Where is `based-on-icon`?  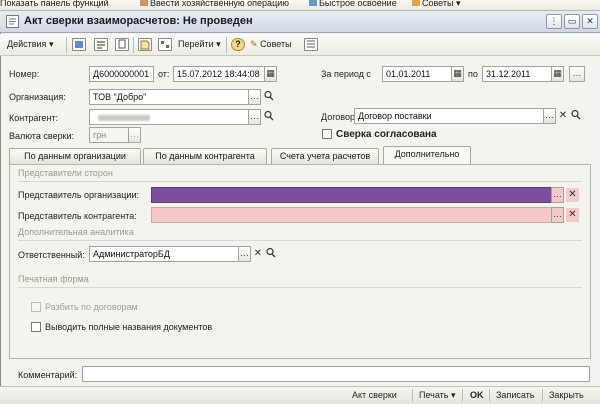 based-on-icon is located at coordinates (145, 44).